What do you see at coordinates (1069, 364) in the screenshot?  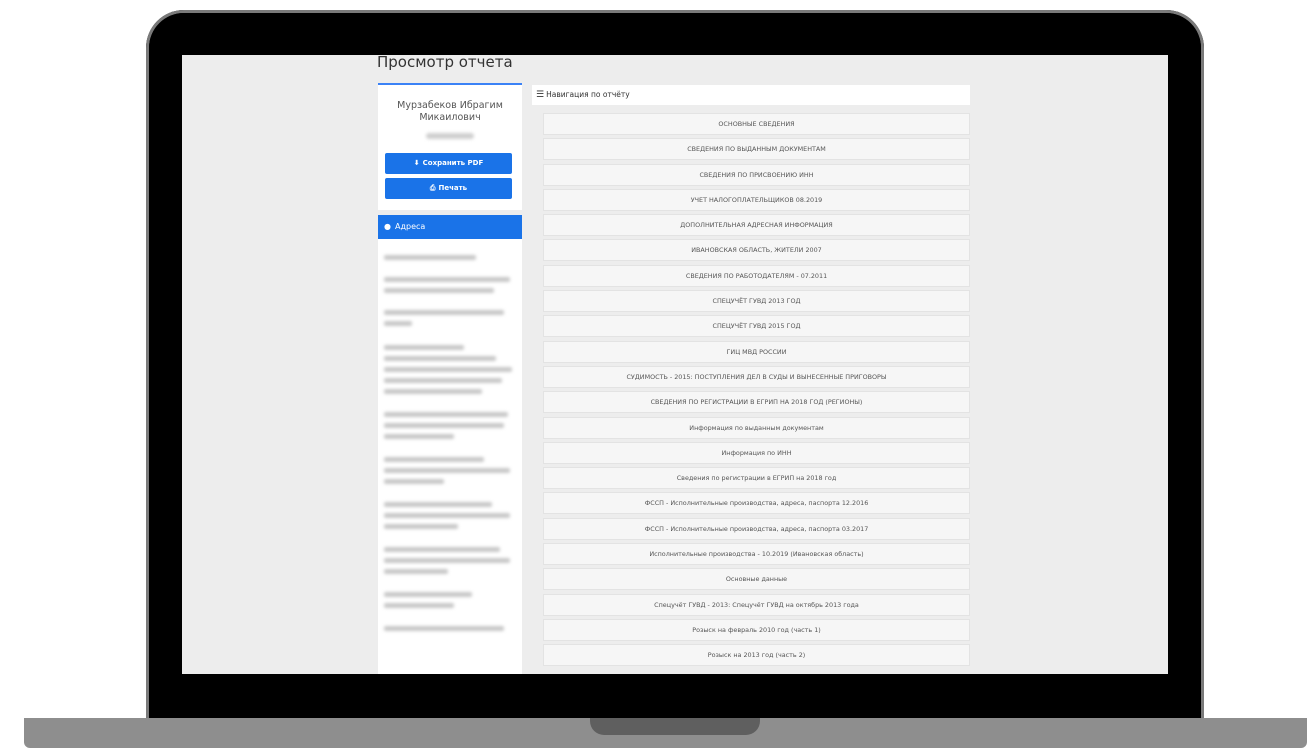 I see `page-margin` at bounding box center [1069, 364].